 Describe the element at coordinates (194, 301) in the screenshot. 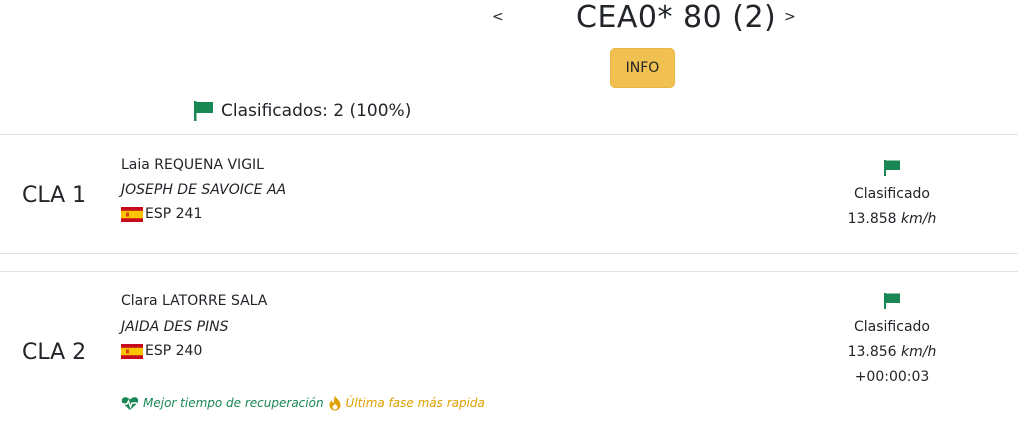

I see `rider-name: Clara LATORRE SALA` at that location.